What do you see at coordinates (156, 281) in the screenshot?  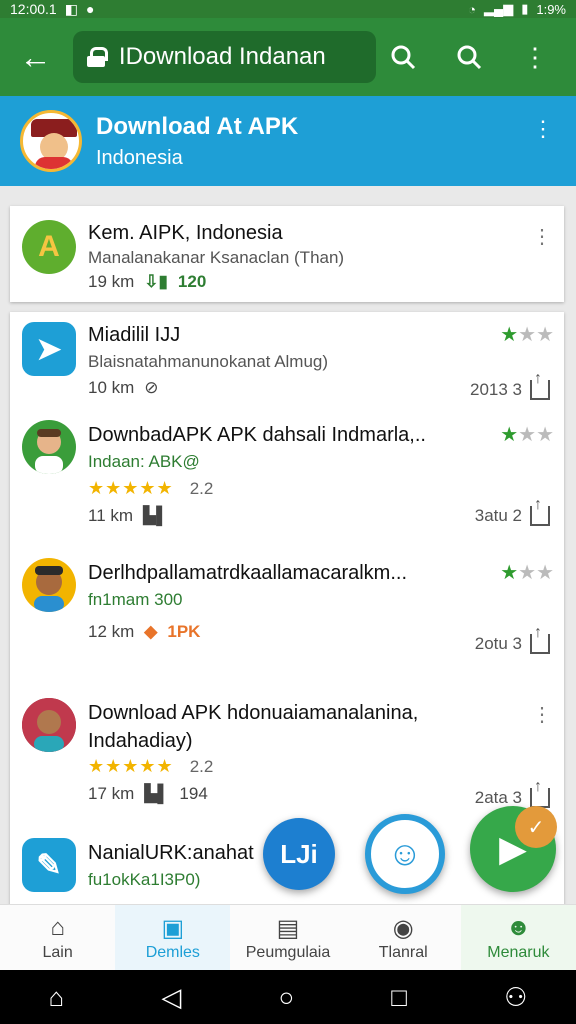 I see `download-icon: ⇩▮` at bounding box center [156, 281].